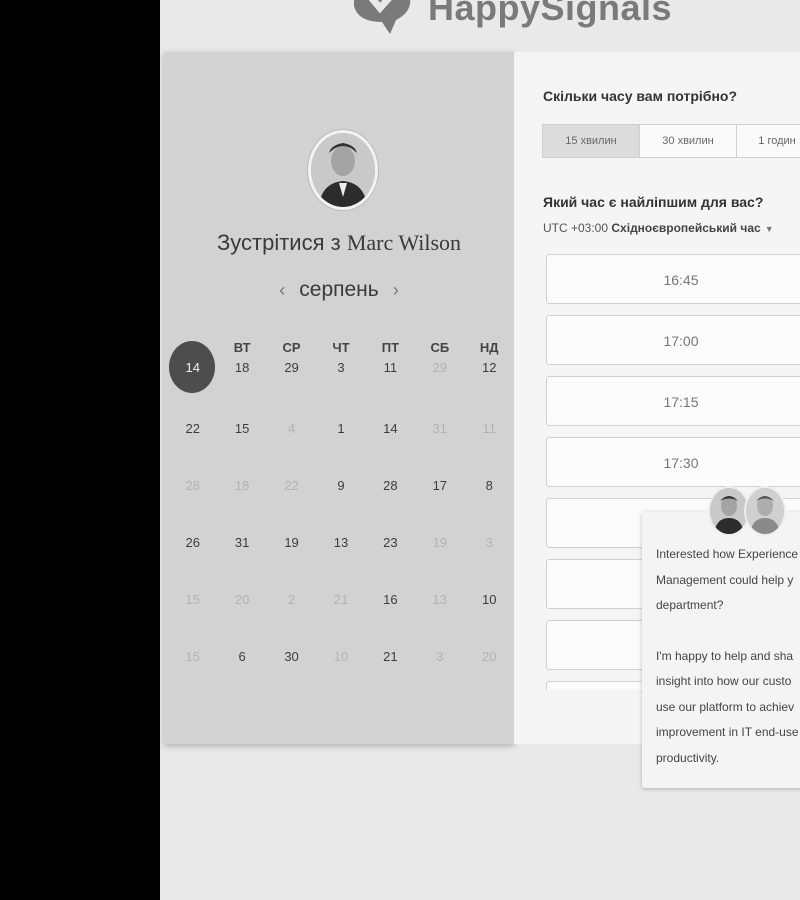 The width and height of the screenshot is (800, 900). I want to click on timezone-selector: UTC +03:00 Східноєвропейський час ▼, so click(658, 228).